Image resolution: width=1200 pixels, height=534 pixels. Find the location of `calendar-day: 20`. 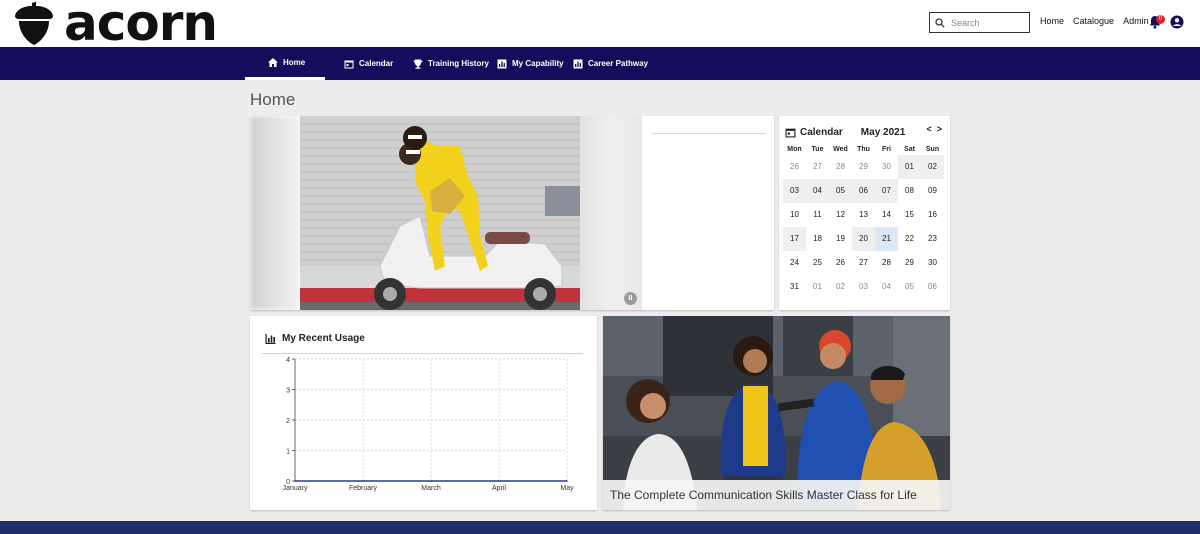

calendar-day: 20 is located at coordinates (863, 239).